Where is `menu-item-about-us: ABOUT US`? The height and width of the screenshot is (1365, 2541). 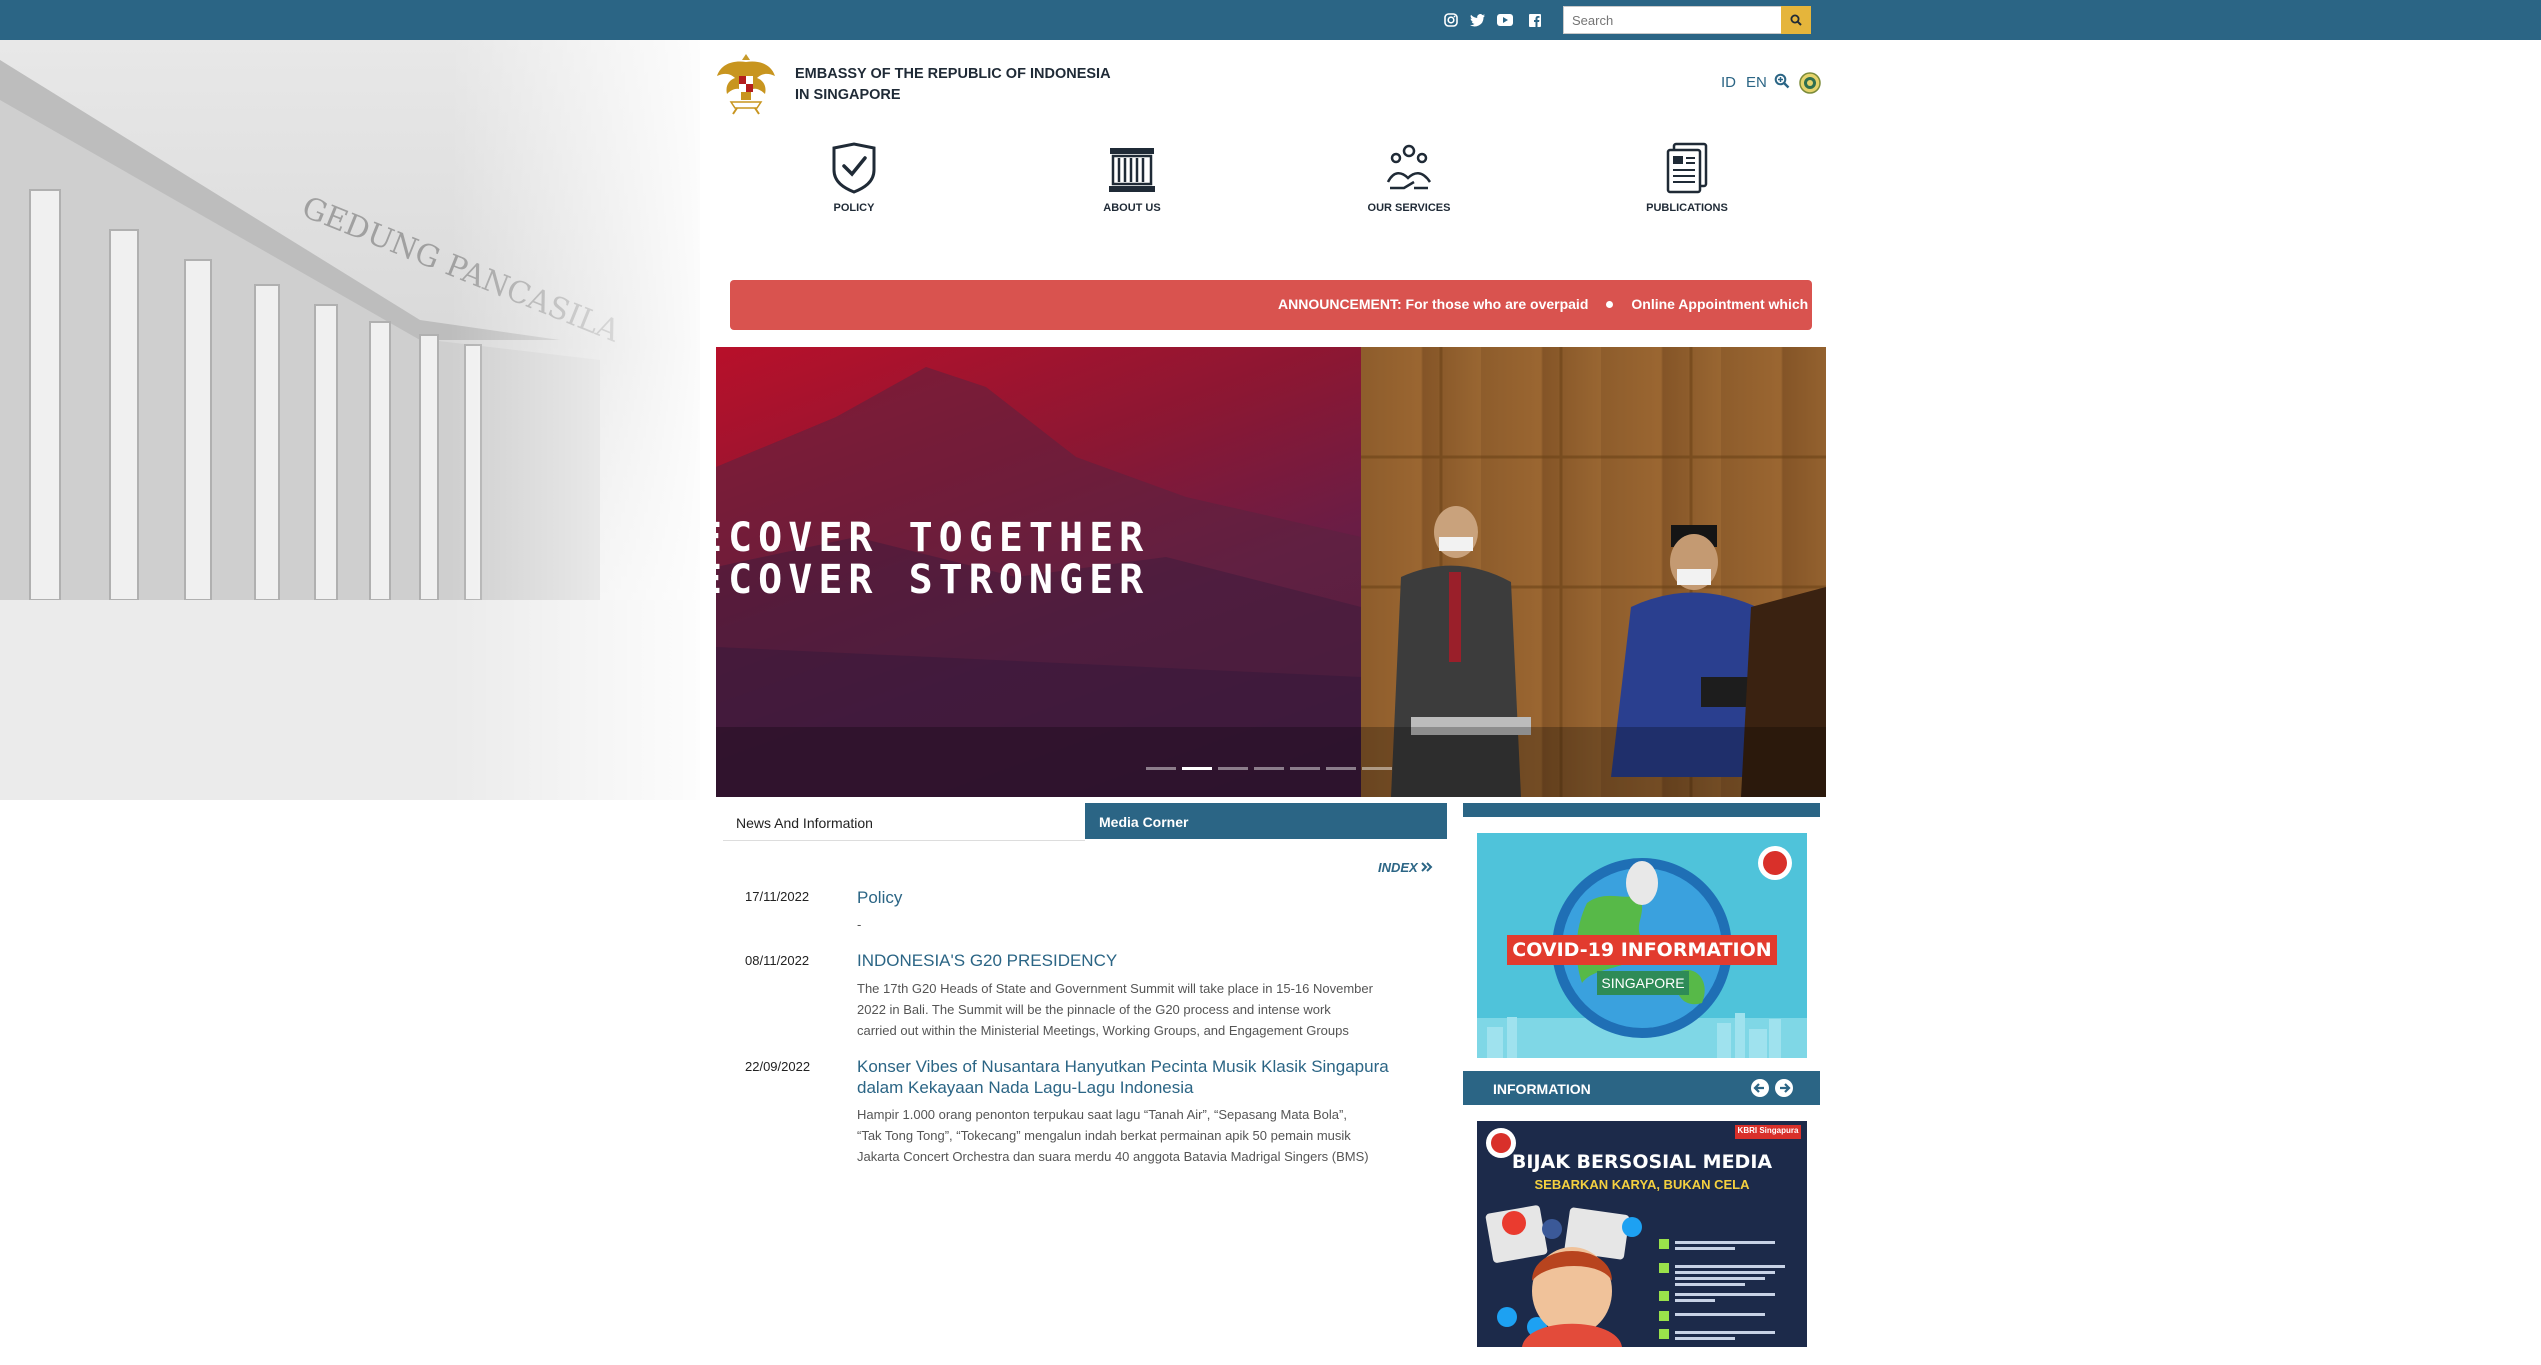
menu-item-about-us: ABOUT US is located at coordinates (1132, 178).